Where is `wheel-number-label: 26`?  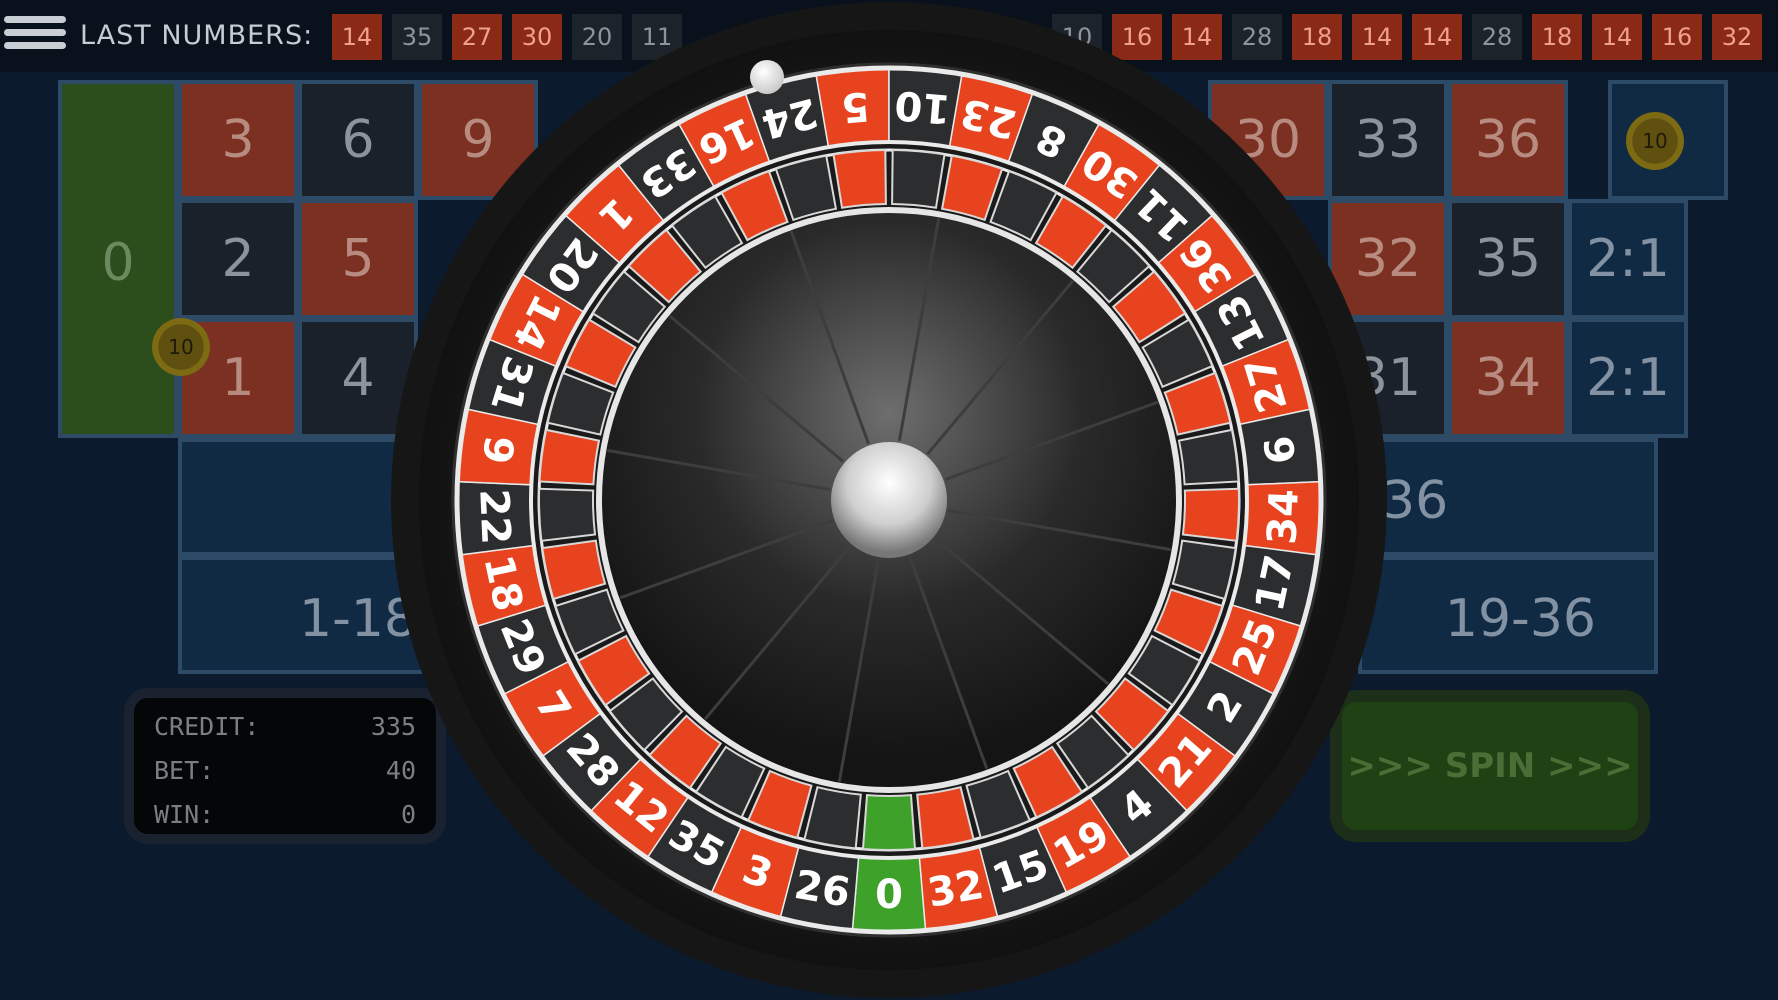 wheel-number-label: 26 is located at coordinates (822, 889).